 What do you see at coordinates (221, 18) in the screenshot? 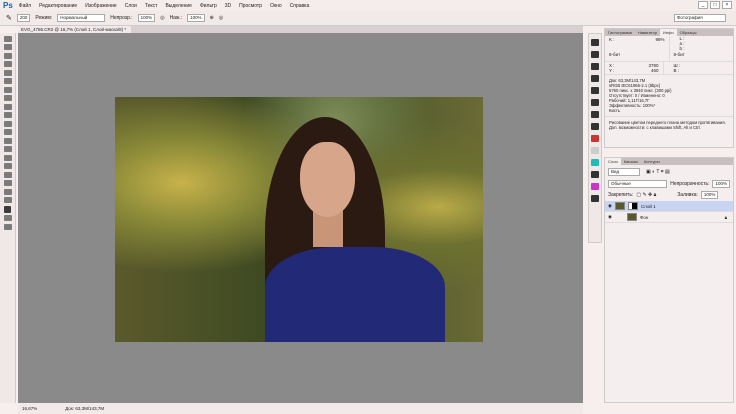
I see `pressure-size-icon: ◎` at bounding box center [221, 18].